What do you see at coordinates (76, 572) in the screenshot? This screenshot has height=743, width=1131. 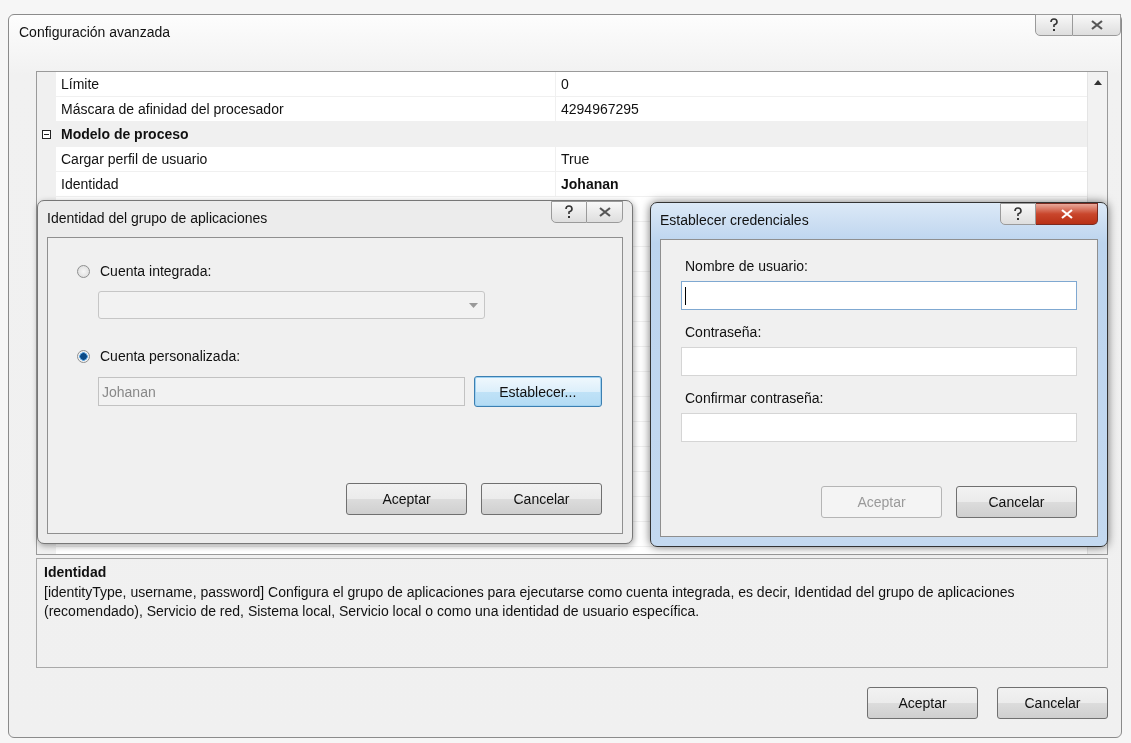 I see `description-title: Identidad` at bounding box center [76, 572].